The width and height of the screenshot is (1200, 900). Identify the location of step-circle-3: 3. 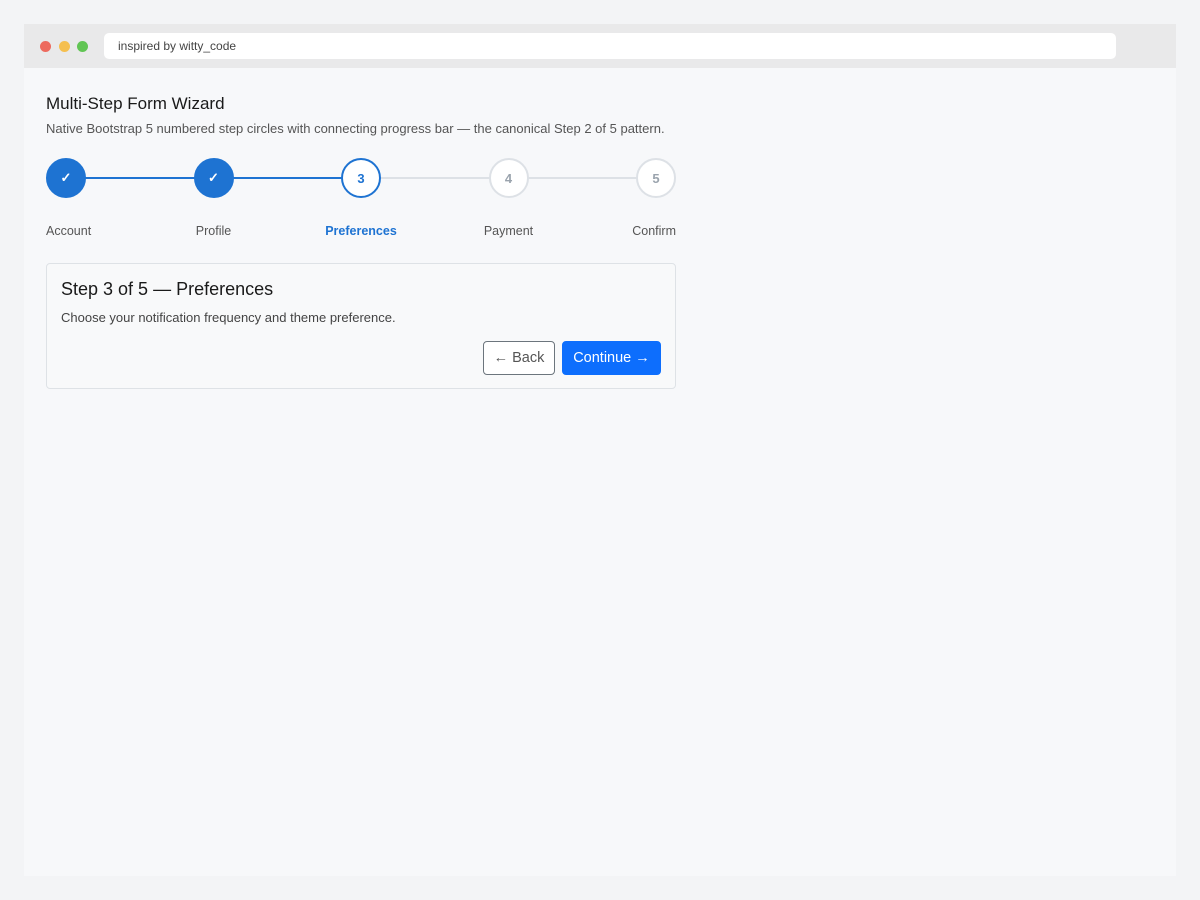
(361, 178).